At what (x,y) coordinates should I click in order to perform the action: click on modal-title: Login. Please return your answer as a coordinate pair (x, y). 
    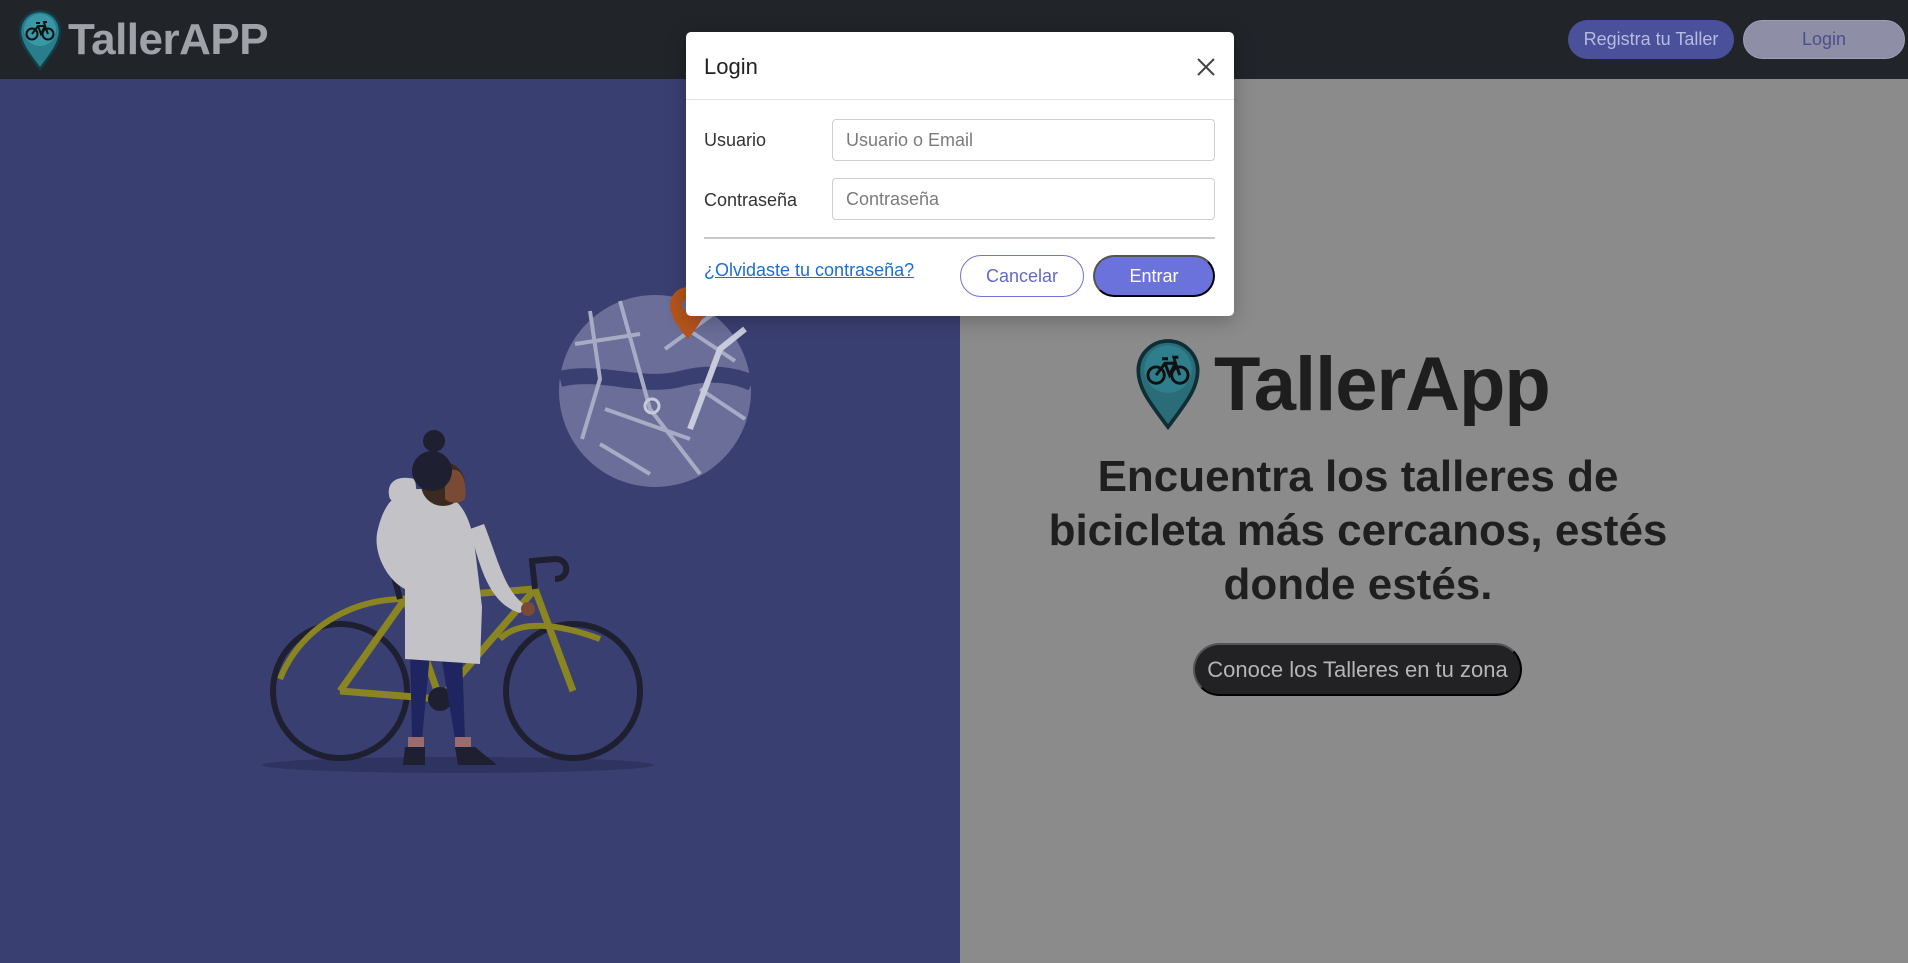
    Looking at the image, I should click on (731, 66).